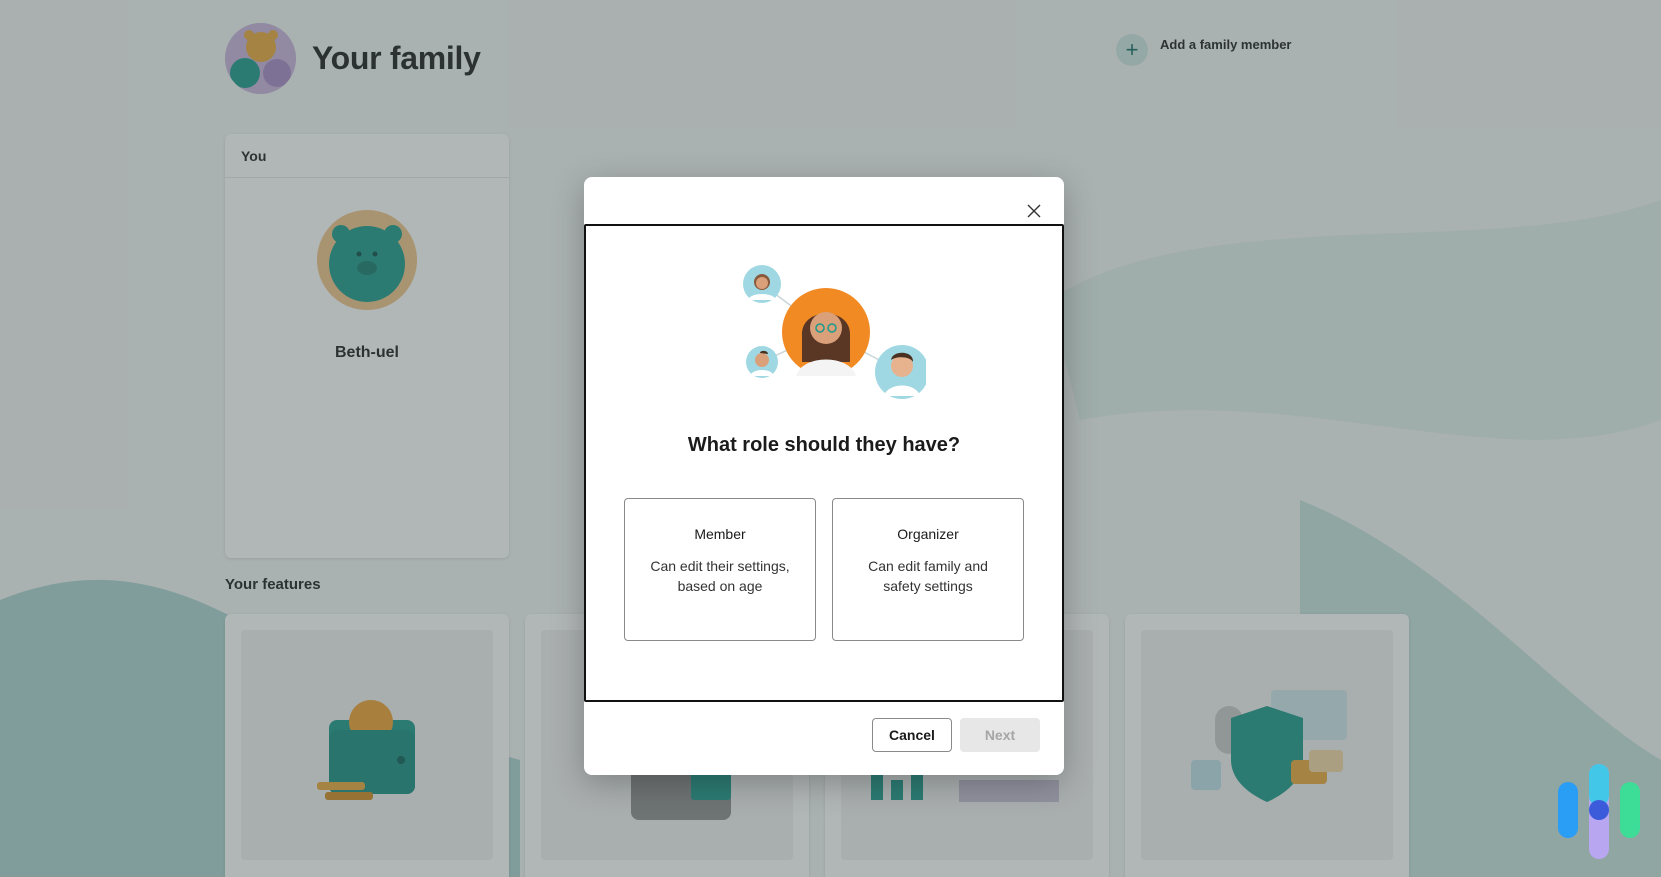  Describe the element at coordinates (928, 576) in the screenshot. I see `role-organizer-description: Can edit family and safety settings` at that location.